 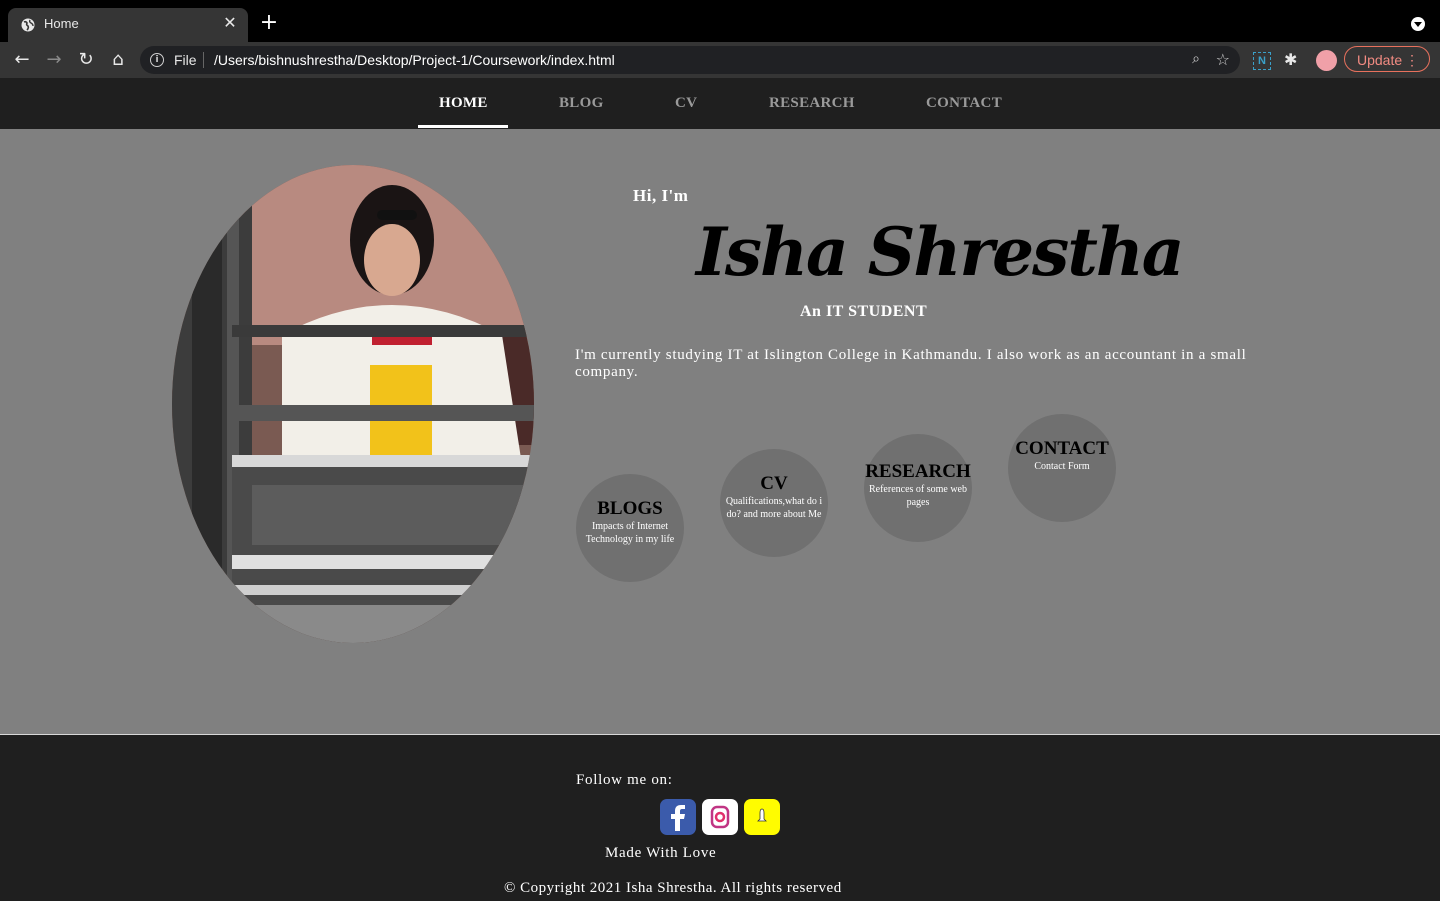 I want to click on update-button: Update ⋮, so click(x=1387, y=59).